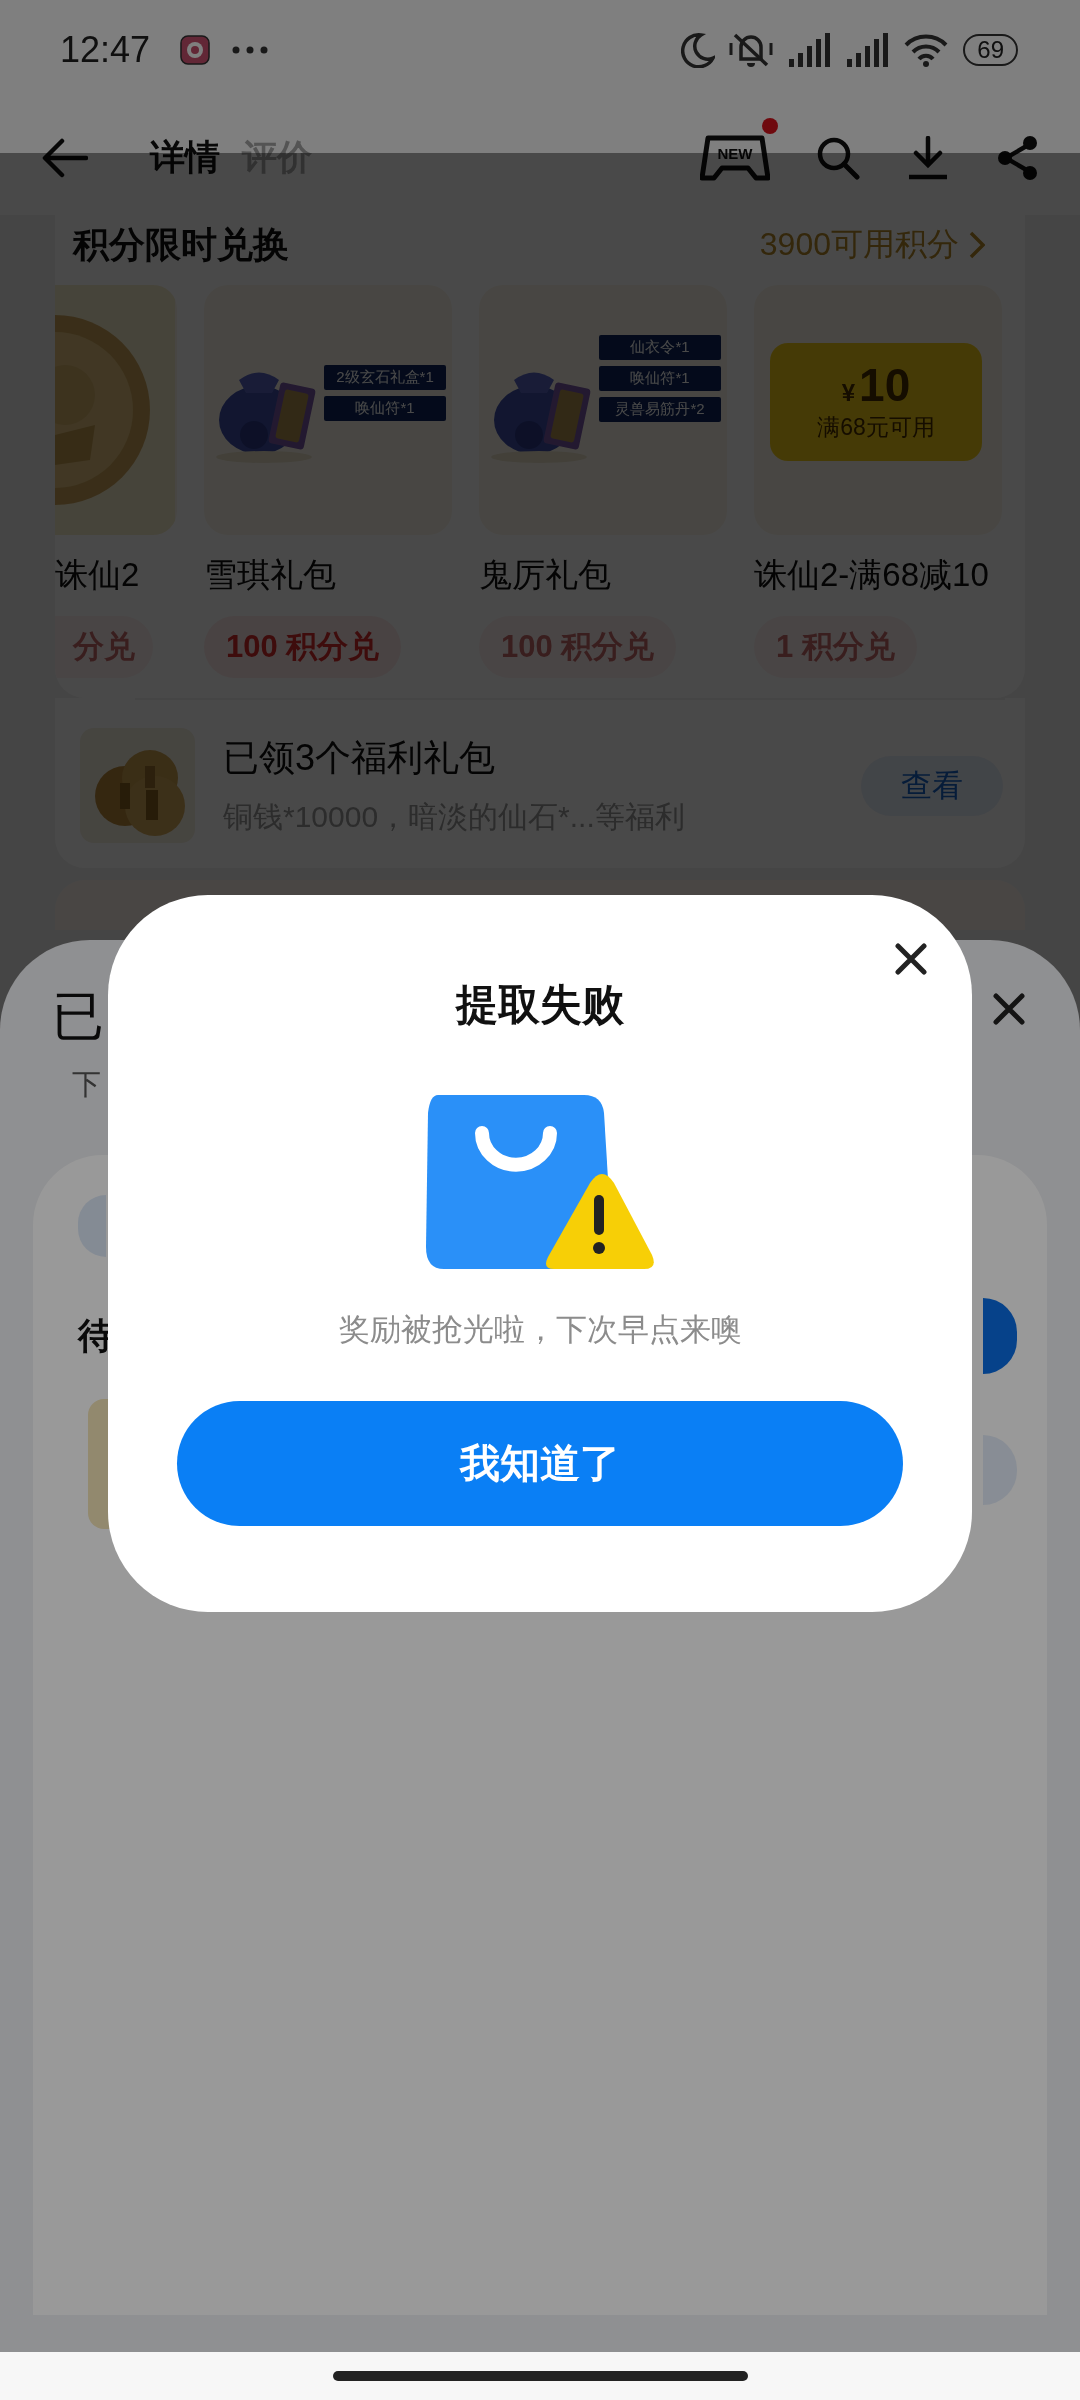  I want to click on app-icon, so click(195, 50).